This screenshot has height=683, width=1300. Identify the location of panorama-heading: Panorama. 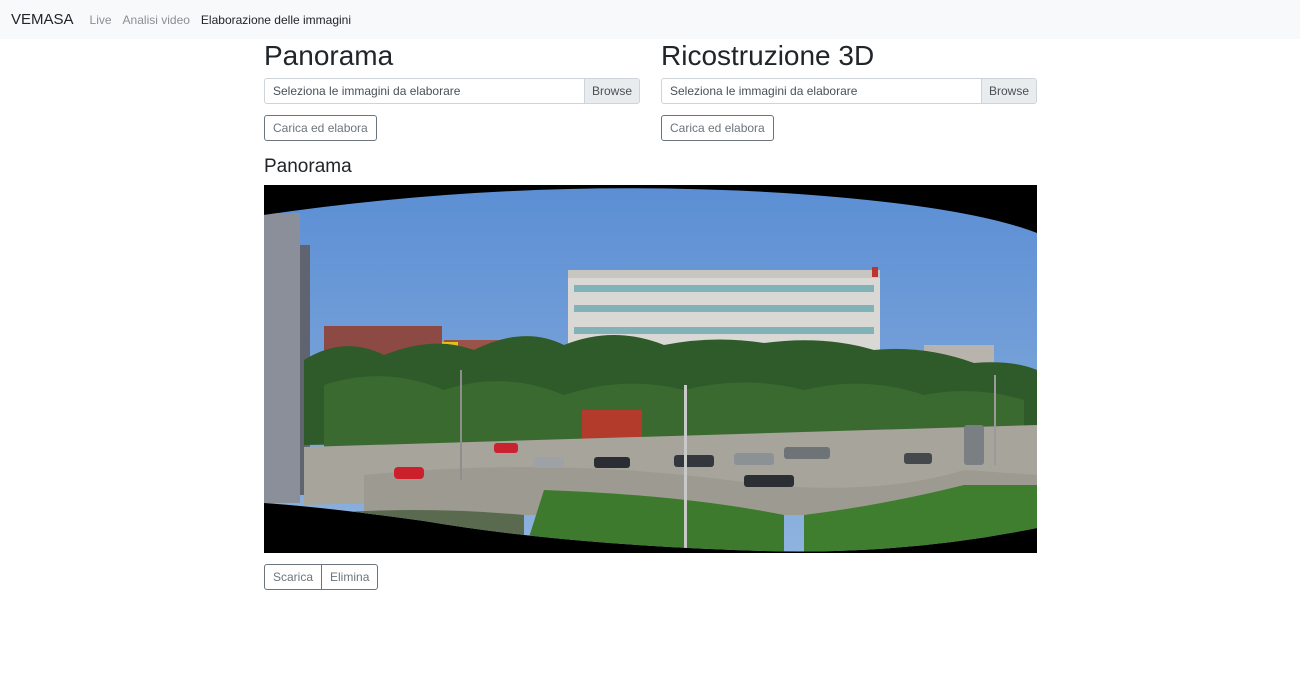
(329, 55).